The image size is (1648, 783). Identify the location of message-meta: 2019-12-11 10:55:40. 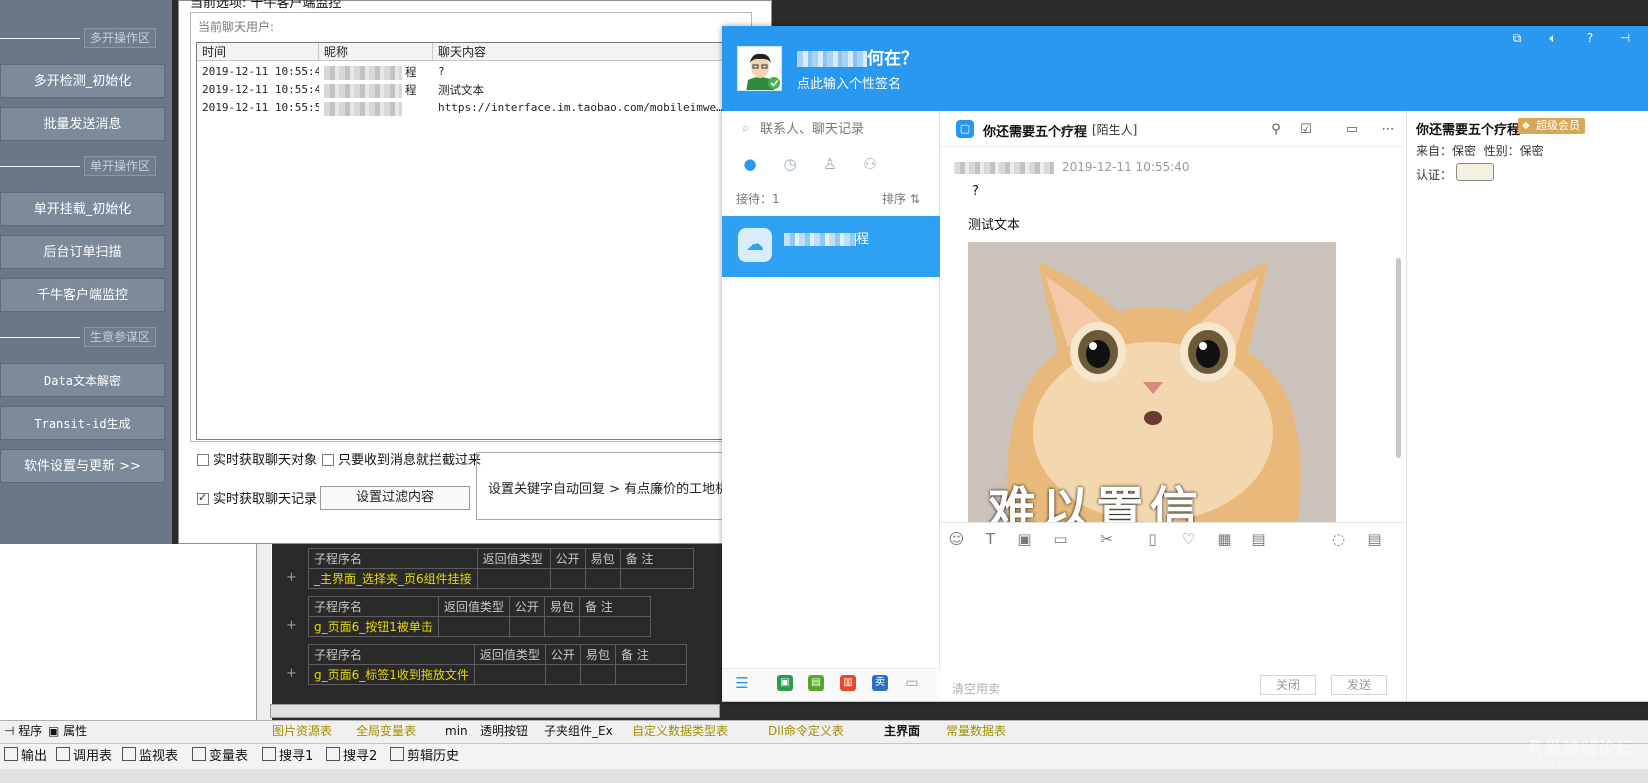
(1071, 167).